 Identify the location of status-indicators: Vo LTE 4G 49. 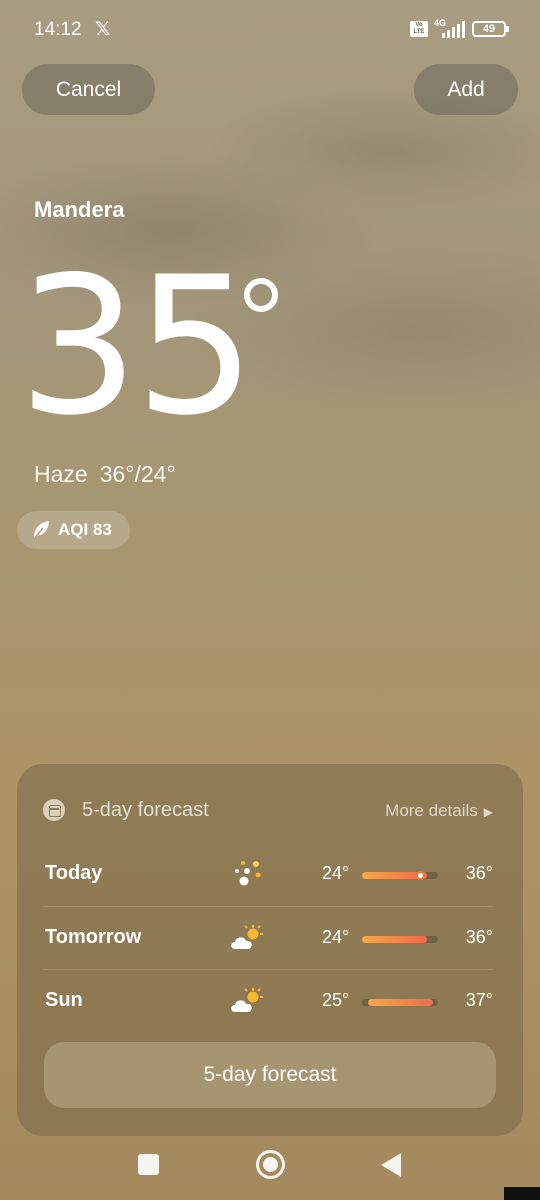
(459, 28).